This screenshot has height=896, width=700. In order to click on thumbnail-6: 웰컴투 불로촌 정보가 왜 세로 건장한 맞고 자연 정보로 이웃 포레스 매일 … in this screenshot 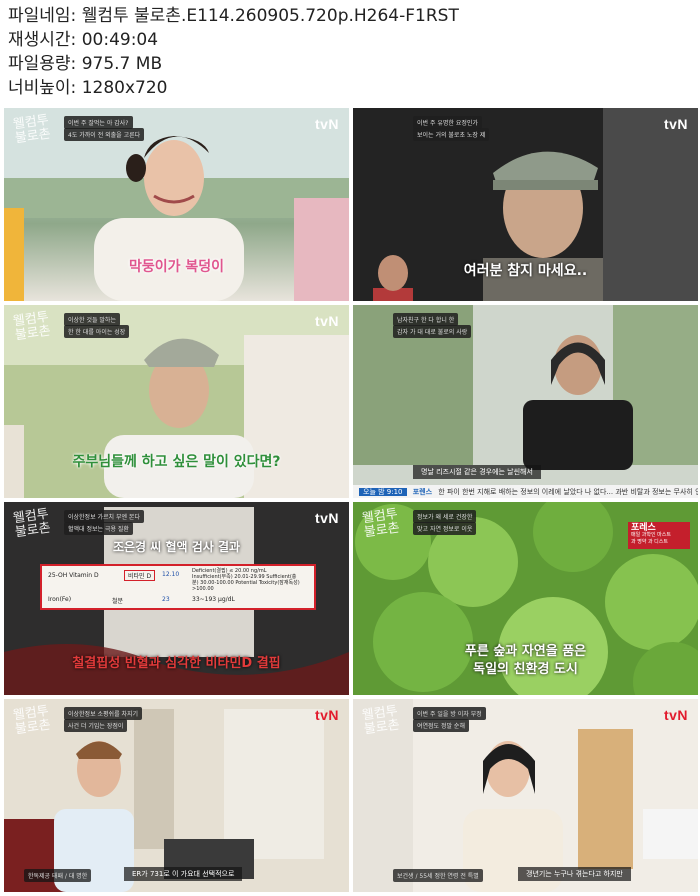, I will do `click(525, 598)`.